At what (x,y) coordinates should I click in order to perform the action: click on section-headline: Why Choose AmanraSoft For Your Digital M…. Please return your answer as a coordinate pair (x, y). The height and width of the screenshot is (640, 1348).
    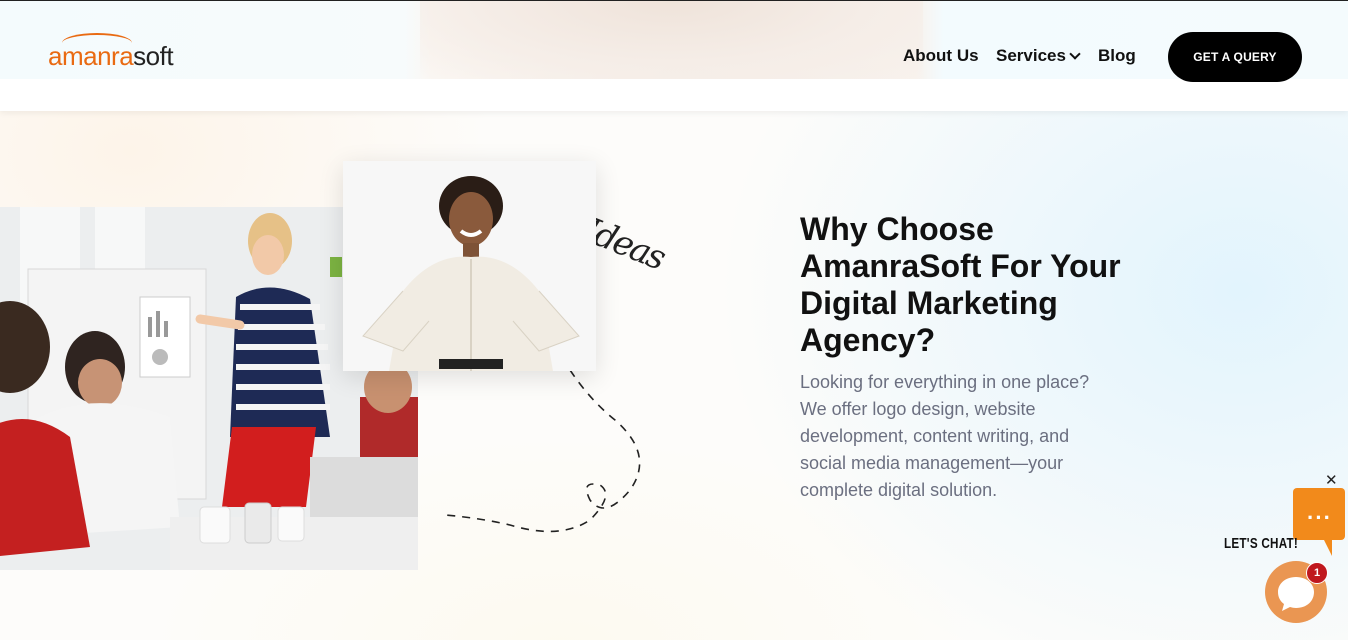
    Looking at the image, I should click on (960, 284).